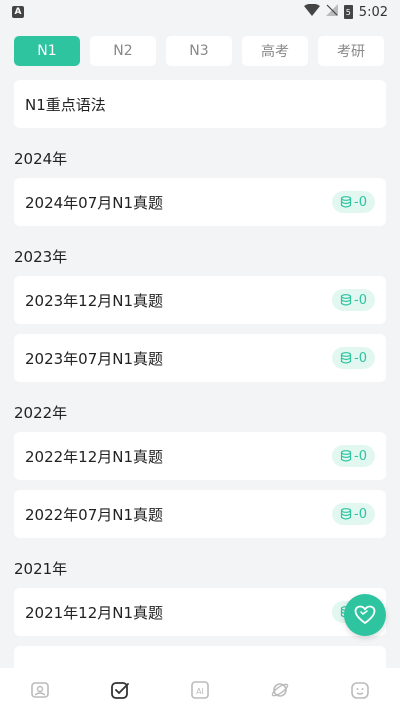  What do you see at coordinates (94, 514) in the screenshot?
I see `exam-title: 2022年07月N1真题` at bounding box center [94, 514].